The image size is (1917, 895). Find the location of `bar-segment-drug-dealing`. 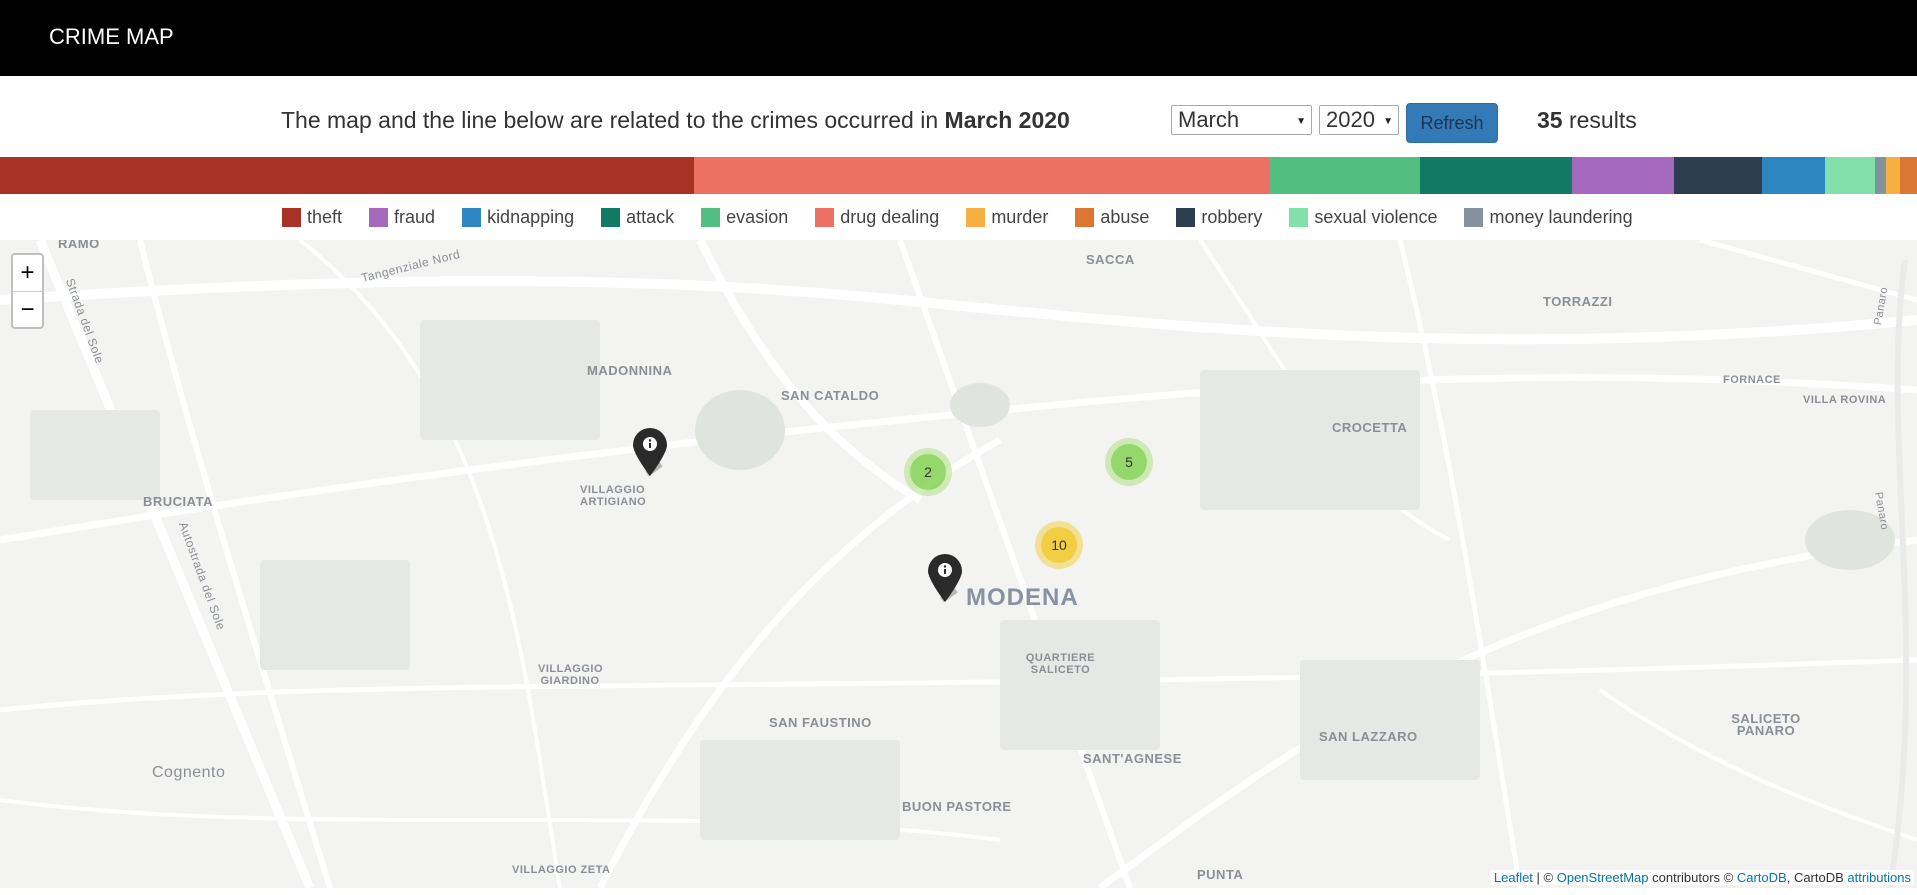

bar-segment-drug-dealing is located at coordinates (981, 175).